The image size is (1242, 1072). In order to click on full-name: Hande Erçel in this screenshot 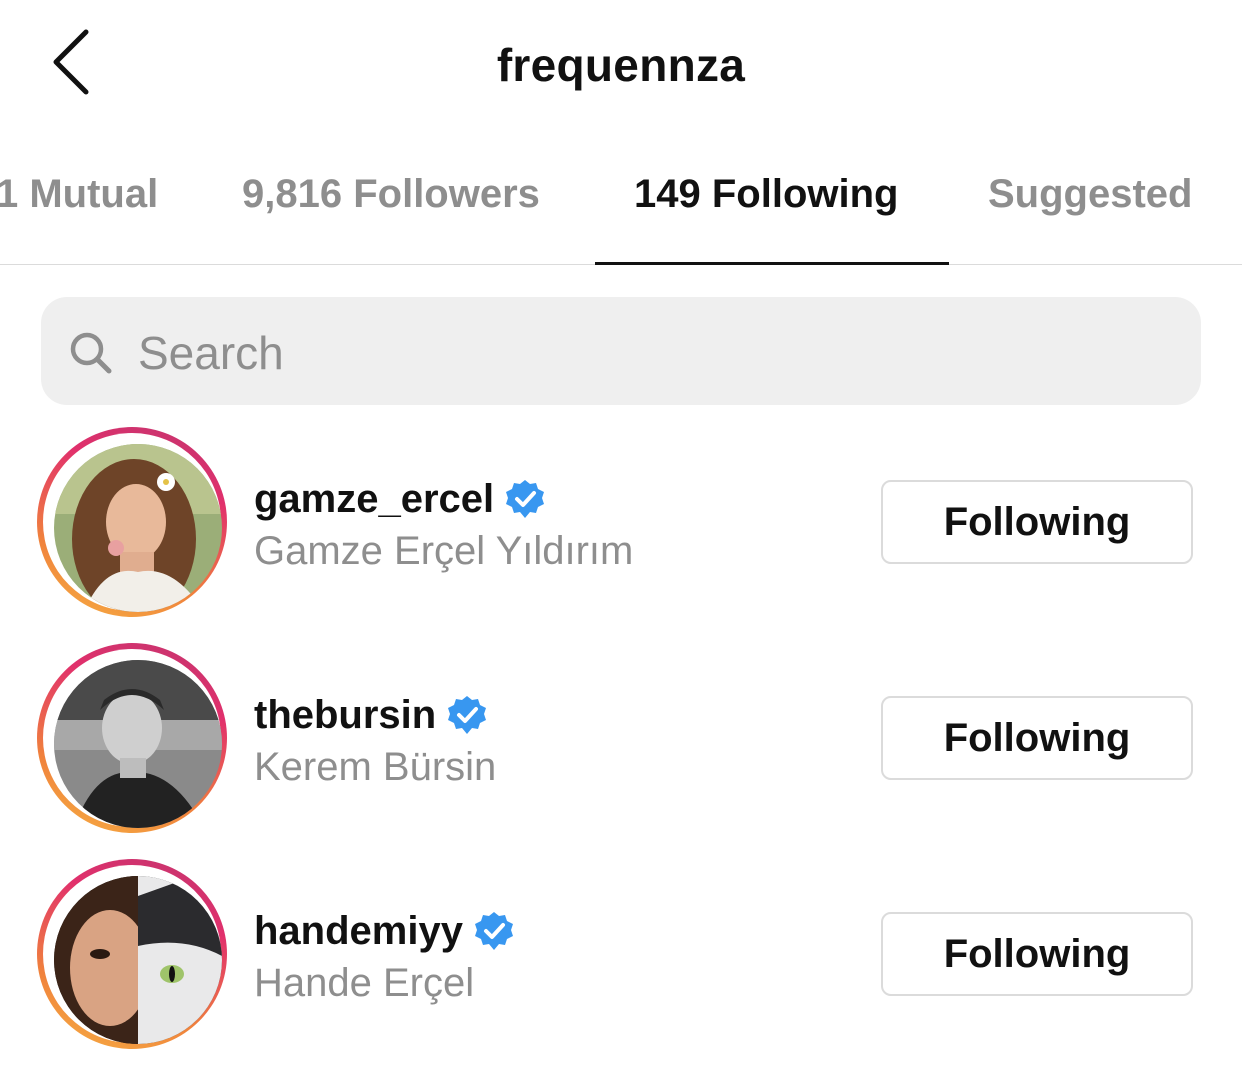, I will do `click(364, 983)`.